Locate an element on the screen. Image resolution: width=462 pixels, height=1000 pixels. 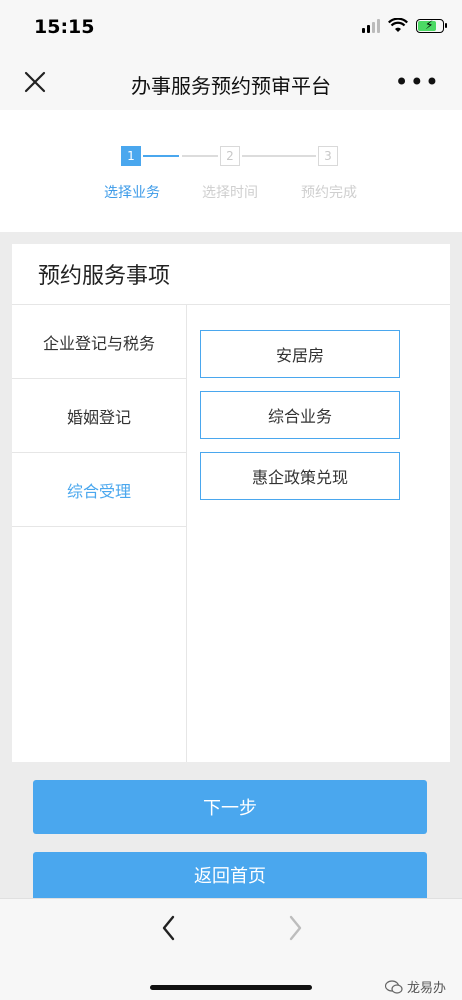
watermark-text: 龙易办 is located at coordinates (426, 988).